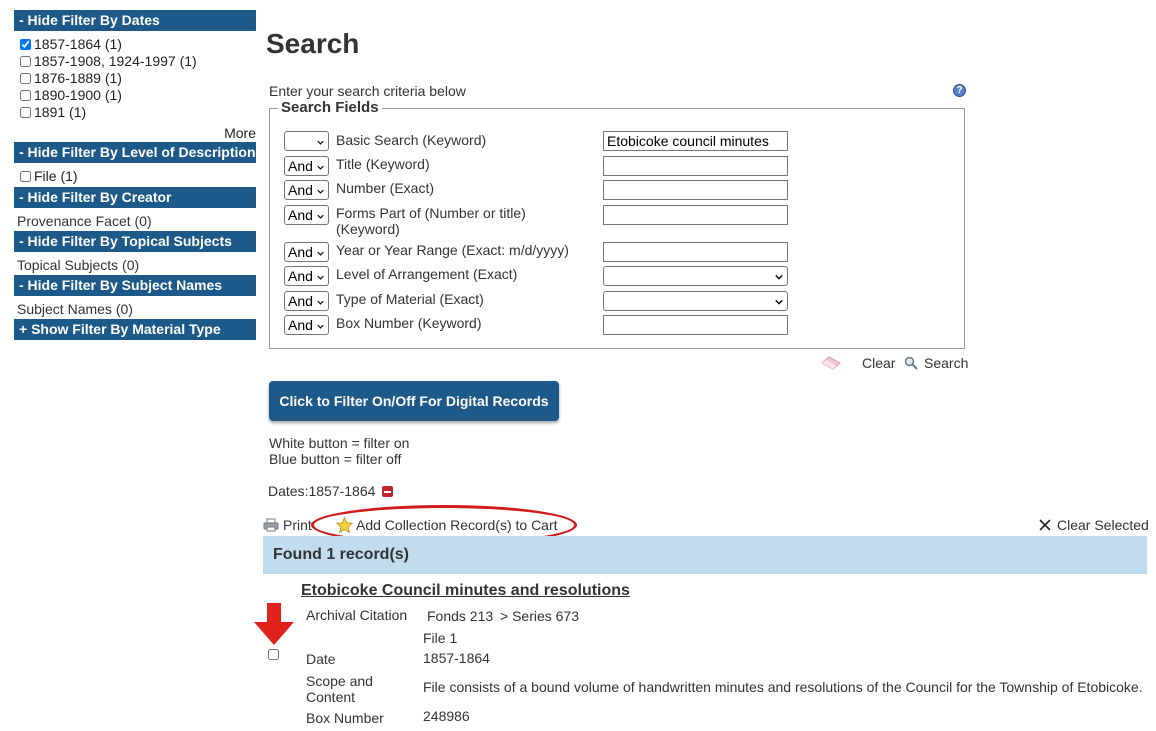 The height and width of the screenshot is (731, 1156). I want to click on remove-filter-icon, so click(388, 491).